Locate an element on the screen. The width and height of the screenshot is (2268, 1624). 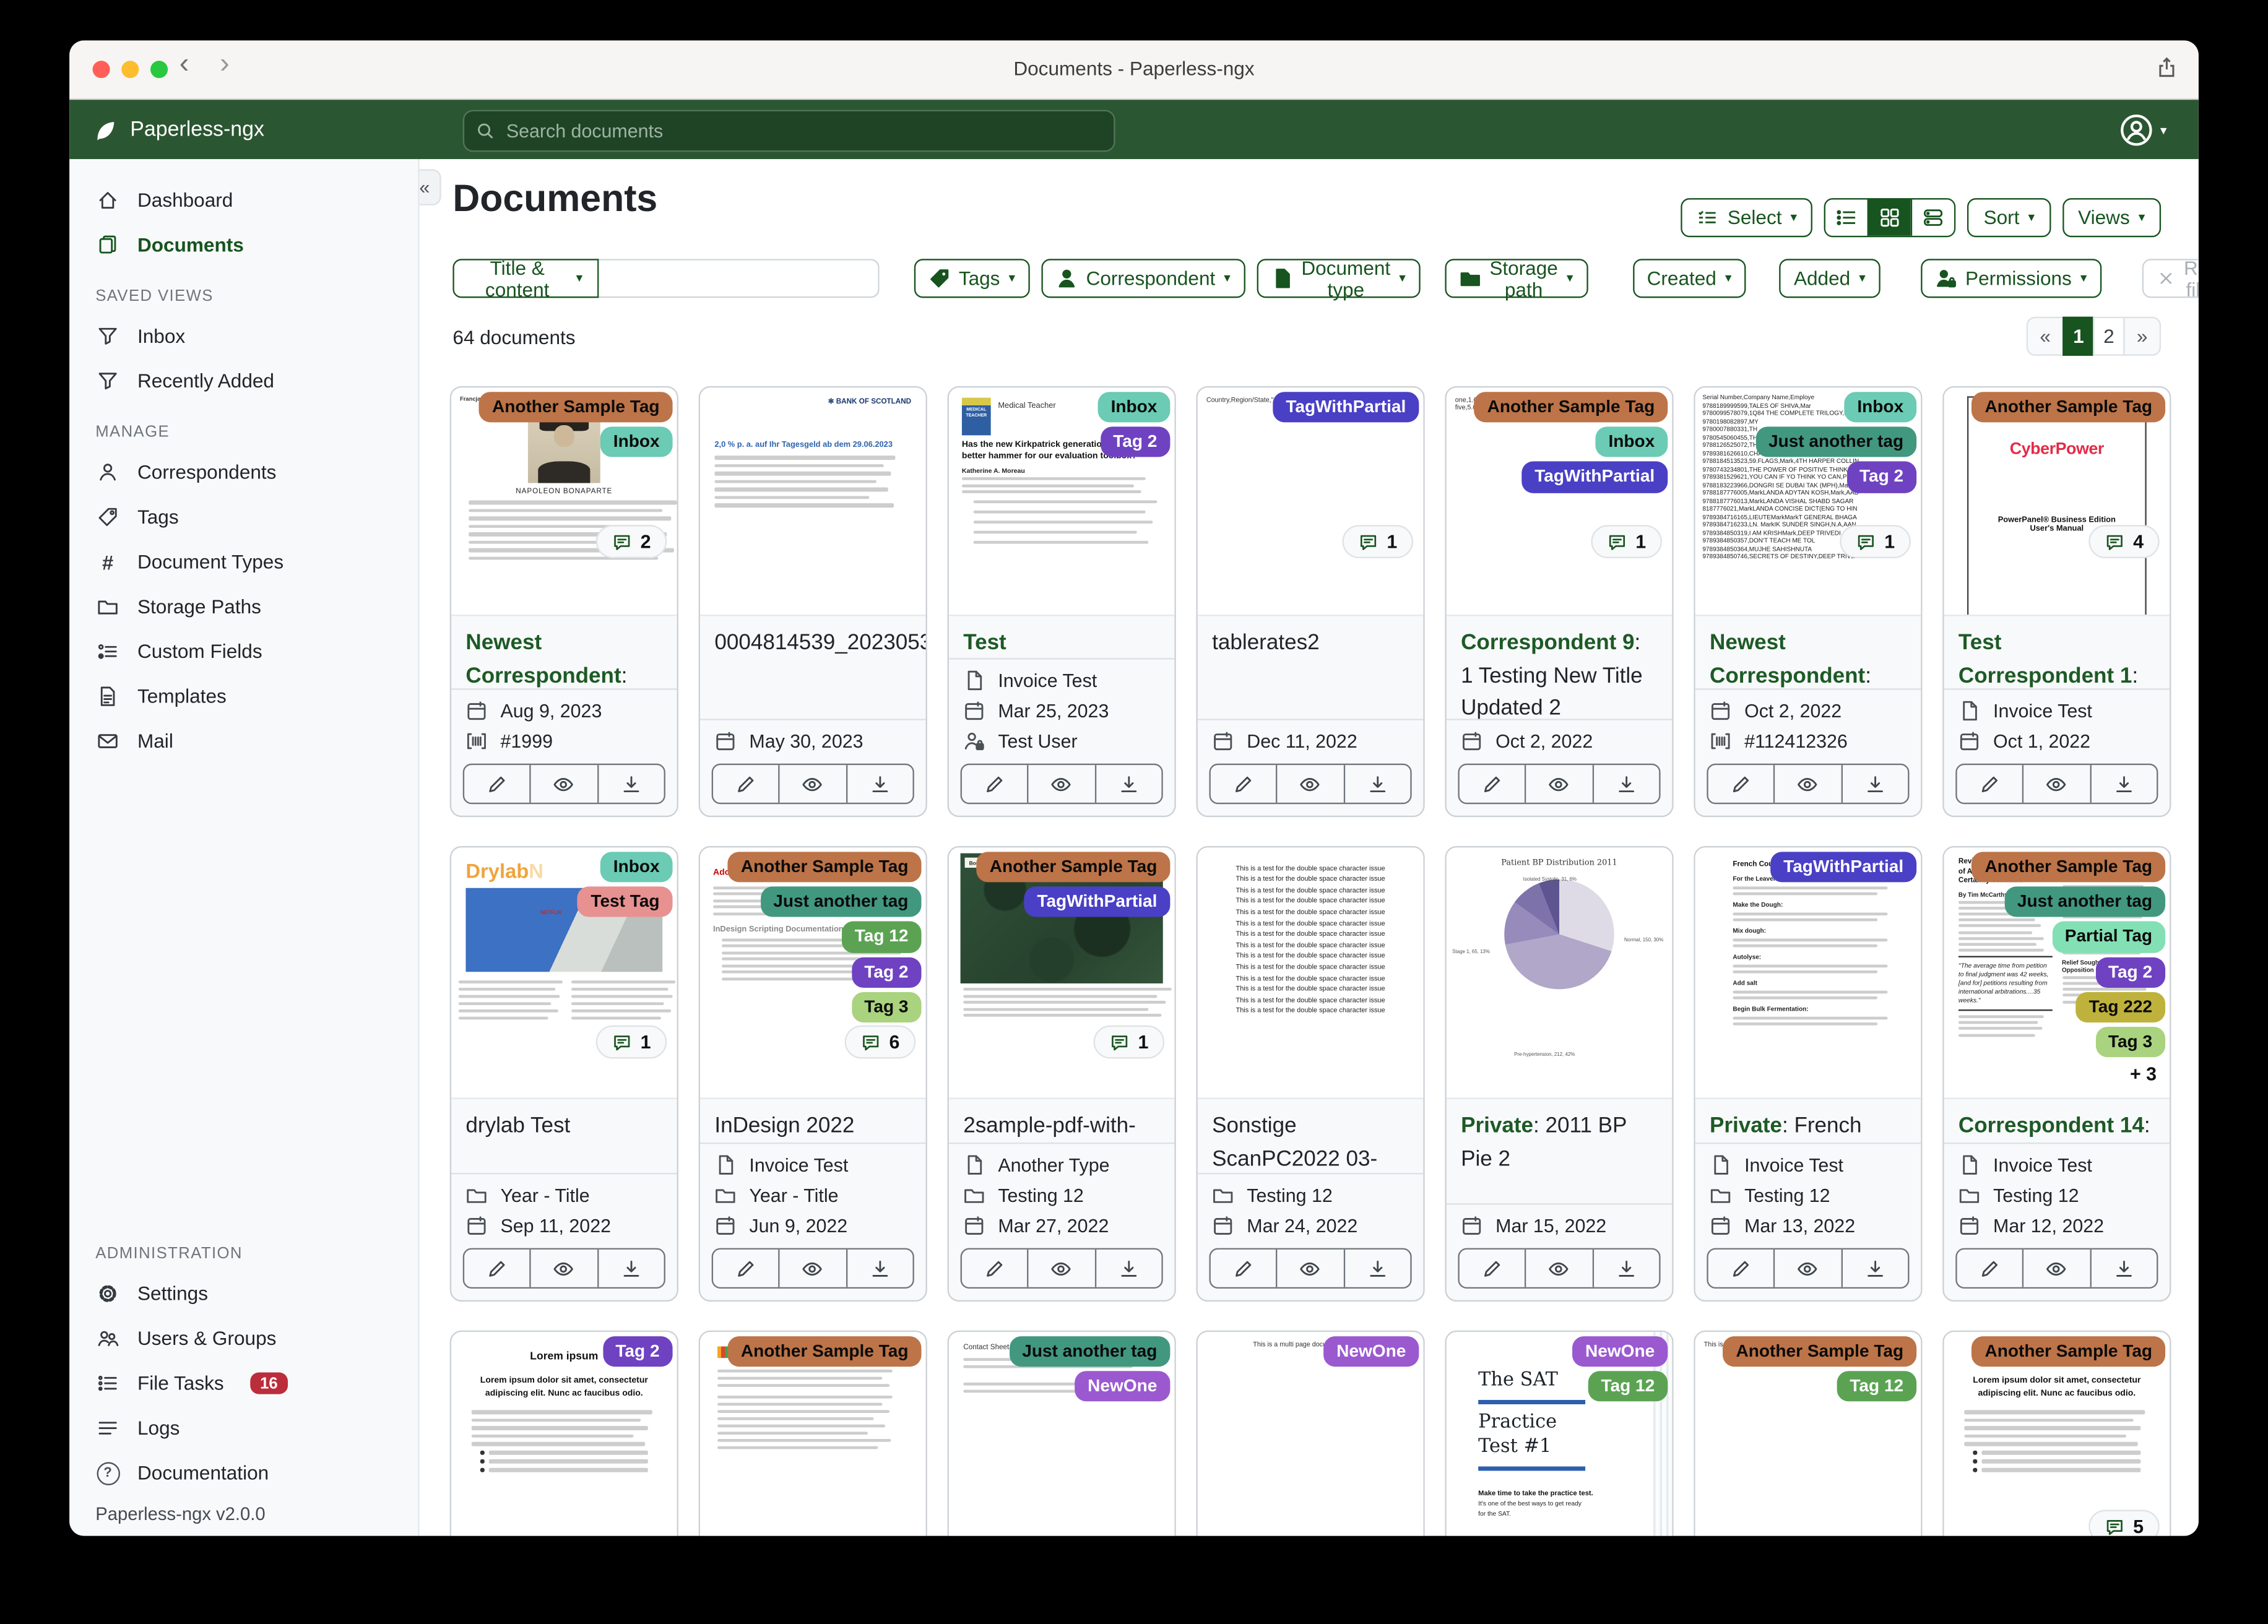
pagination-next: » is located at coordinates (2142, 336).